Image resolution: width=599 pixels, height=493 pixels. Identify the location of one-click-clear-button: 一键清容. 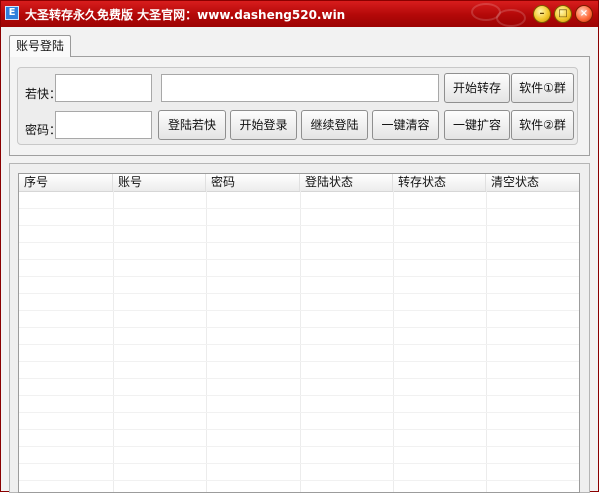
(405, 125).